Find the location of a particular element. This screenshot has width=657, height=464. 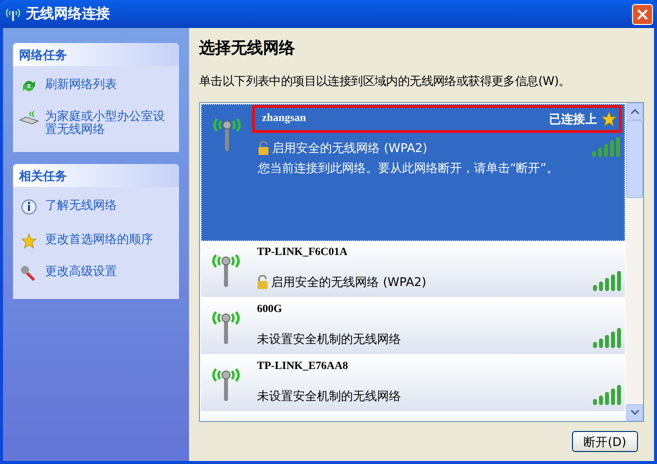

connection-detail: 您当前连接到此网络。要从此网络断开，请单击“断开”。 is located at coordinates (408, 168).